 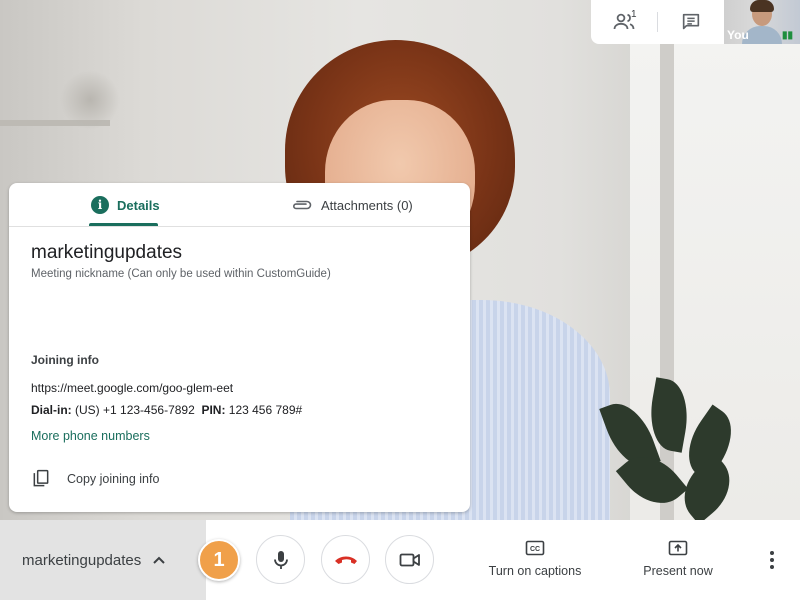 What do you see at coordinates (624, 22) in the screenshot?
I see `show-everyone-button: 1` at bounding box center [624, 22].